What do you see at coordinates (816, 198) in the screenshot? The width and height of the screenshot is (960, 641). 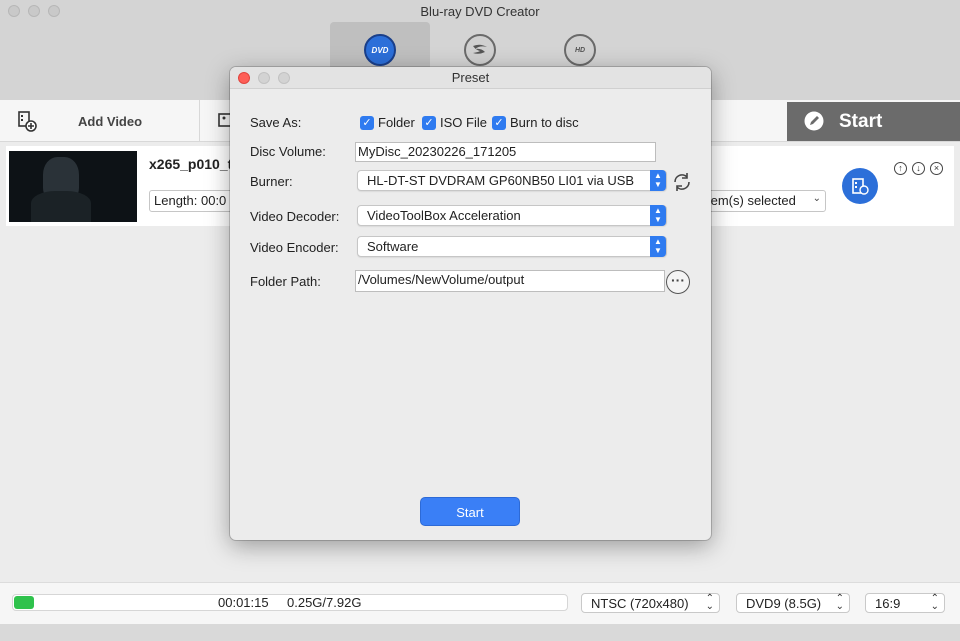 I see `chevron-down-icon: ⌄` at bounding box center [816, 198].